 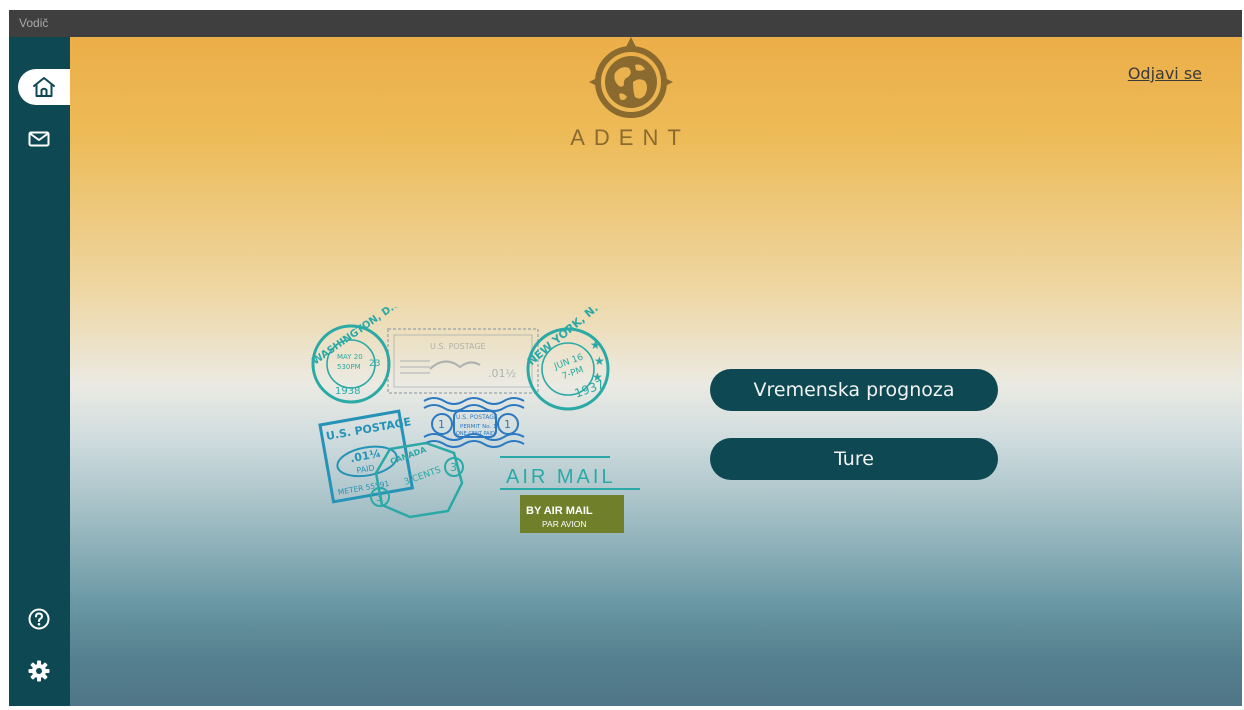 I want to click on sidebar, so click(x=39, y=372).